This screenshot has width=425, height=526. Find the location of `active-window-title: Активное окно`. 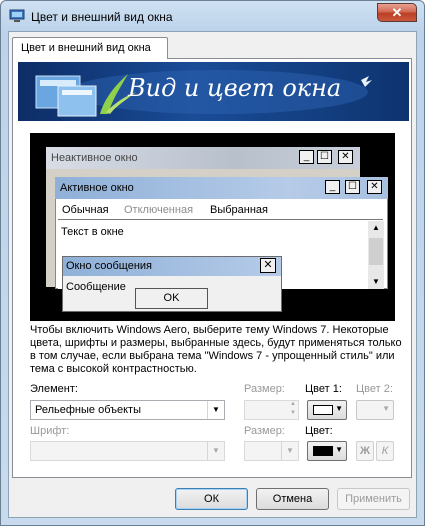

active-window-title: Активное окно is located at coordinates (97, 188).